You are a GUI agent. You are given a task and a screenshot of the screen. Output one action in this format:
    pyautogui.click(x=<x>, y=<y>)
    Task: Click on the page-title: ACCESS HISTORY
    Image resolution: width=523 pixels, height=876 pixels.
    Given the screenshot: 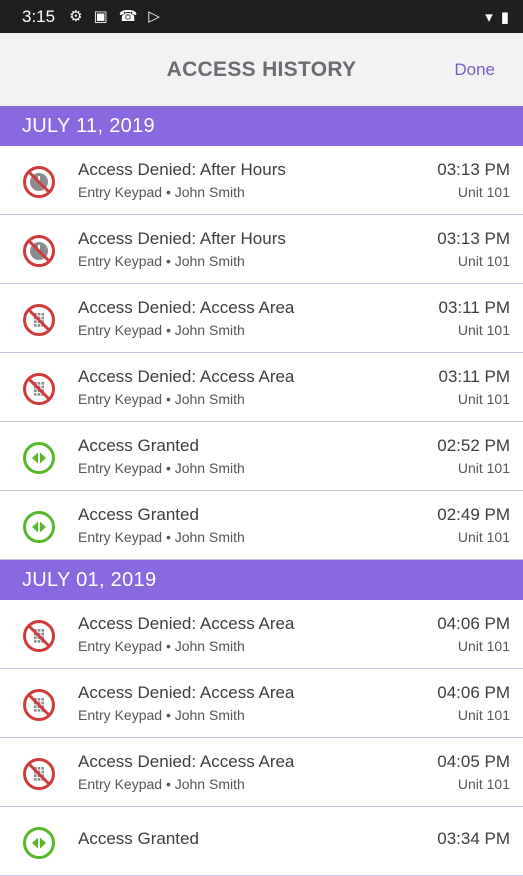 What is the action you would take?
    pyautogui.click(x=261, y=69)
    